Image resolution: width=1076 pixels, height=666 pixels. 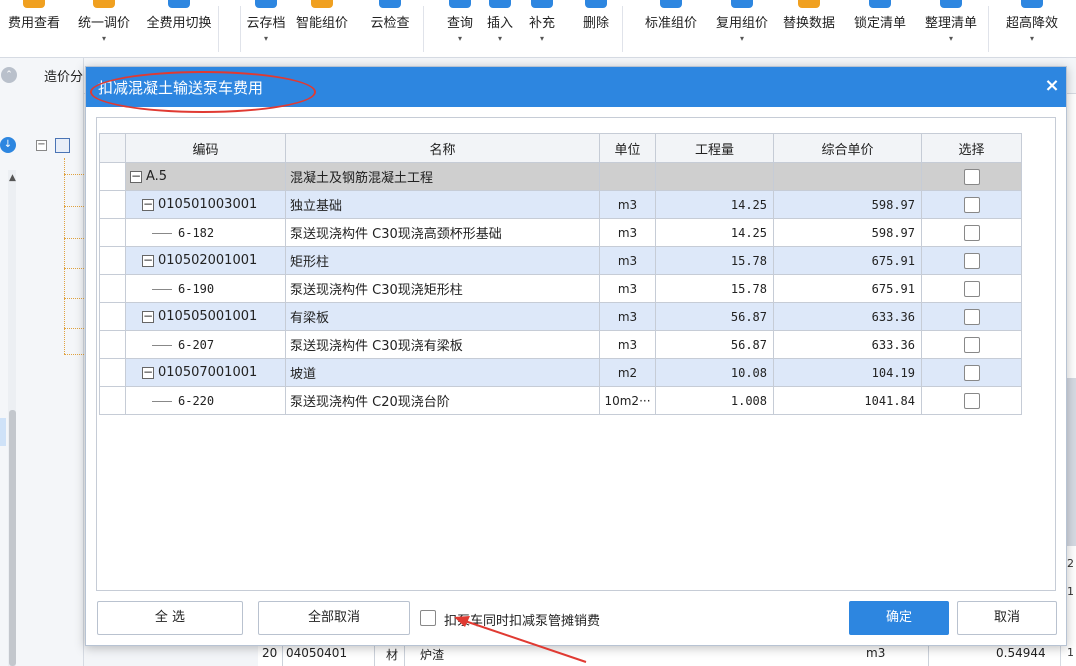 What do you see at coordinates (205, 148) in the screenshot?
I see `header-code: 编码` at bounding box center [205, 148].